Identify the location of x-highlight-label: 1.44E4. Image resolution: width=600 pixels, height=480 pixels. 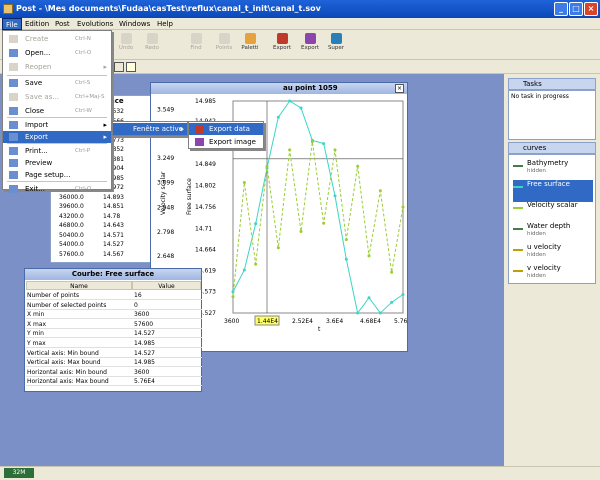
(267, 321).